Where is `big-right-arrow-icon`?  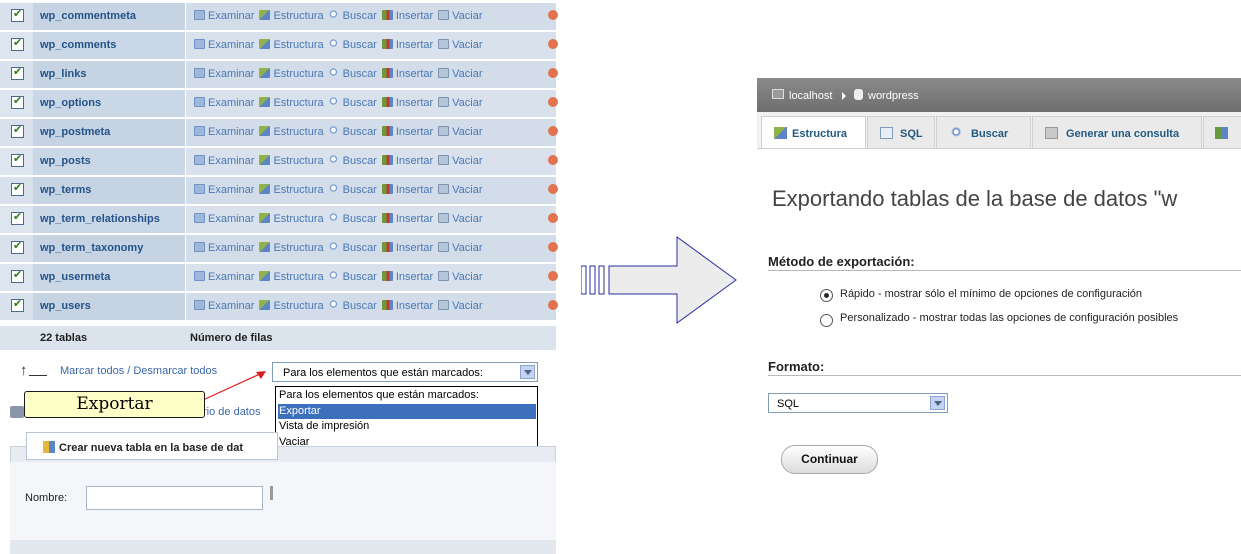 big-right-arrow-icon is located at coordinates (659, 280).